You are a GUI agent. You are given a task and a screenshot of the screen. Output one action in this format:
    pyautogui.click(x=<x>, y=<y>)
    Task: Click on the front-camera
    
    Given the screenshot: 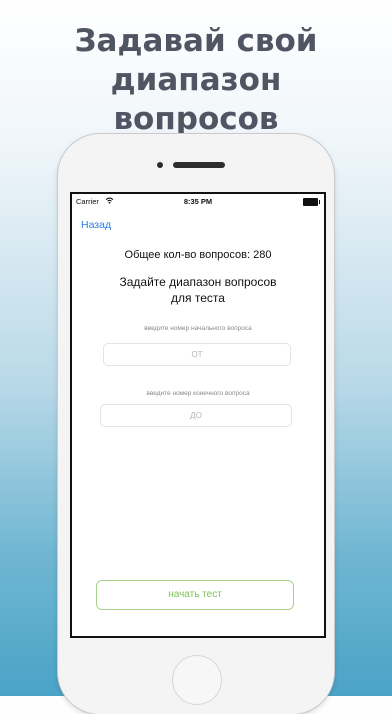 What is the action you would take?
    pyautogui.click(x=160, y=165)
    